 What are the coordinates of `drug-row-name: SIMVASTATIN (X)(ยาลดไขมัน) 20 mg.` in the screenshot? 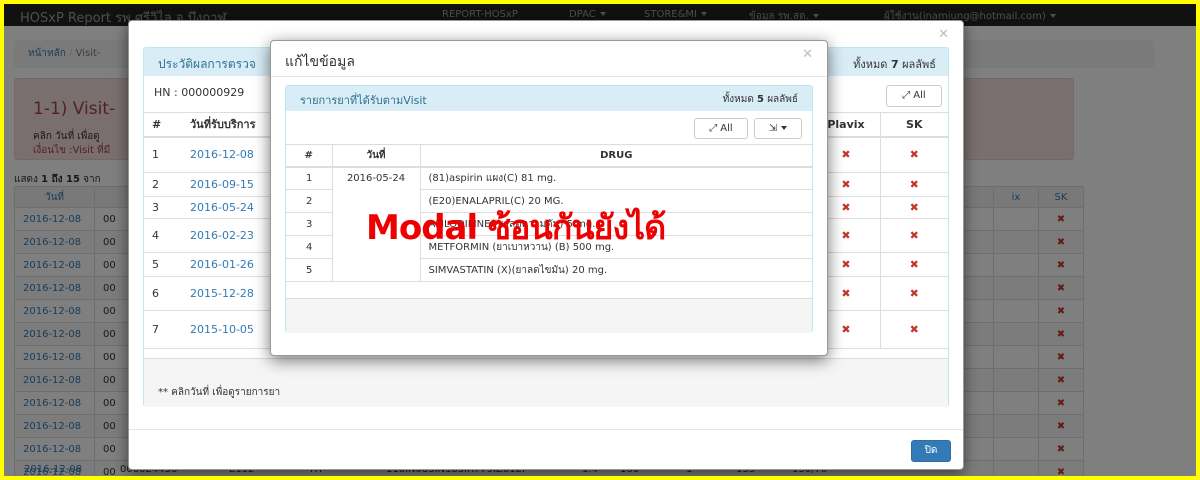 It's located at (616, 270).